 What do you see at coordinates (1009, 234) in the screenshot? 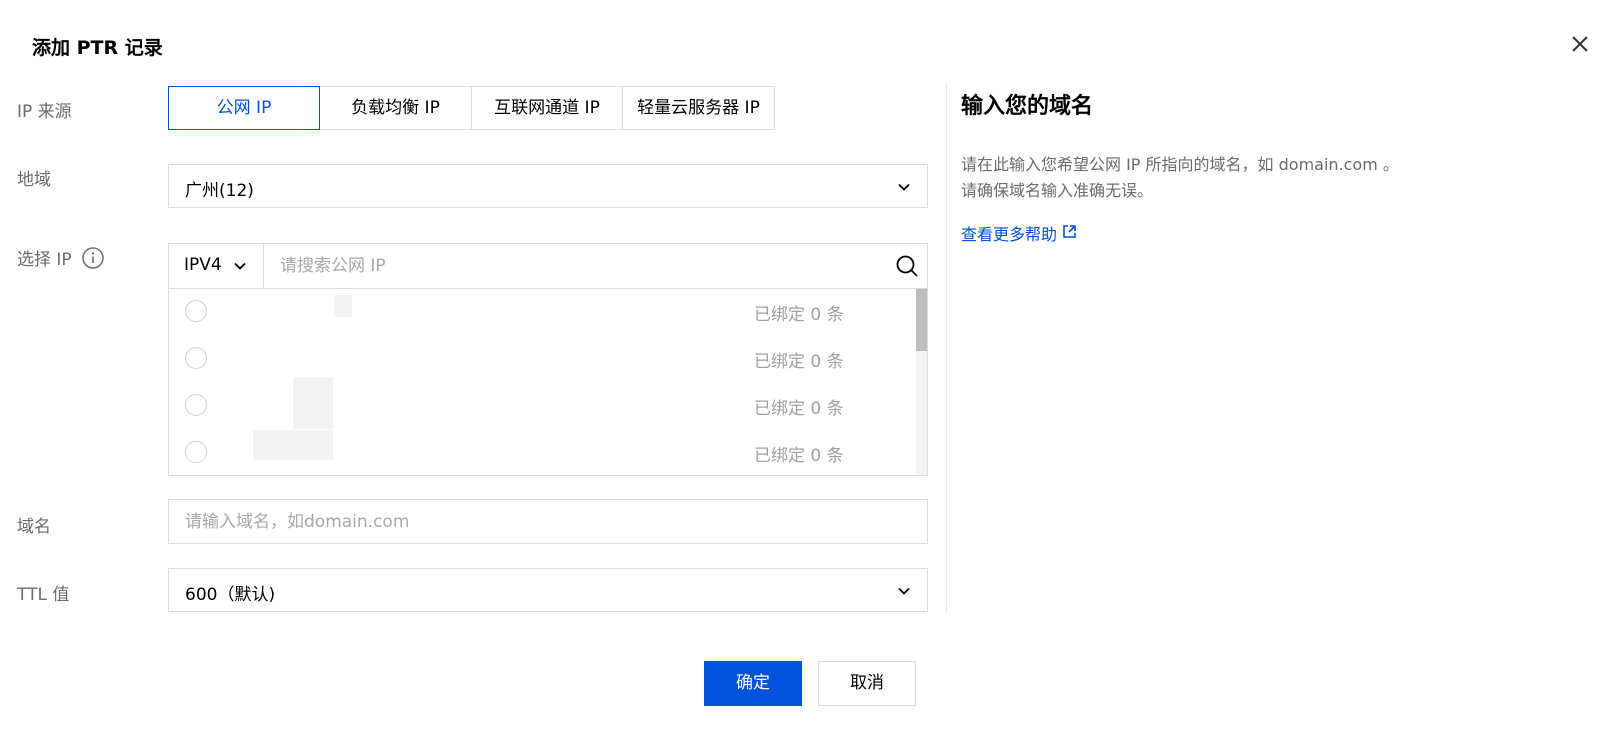
I see `more-help-link-label: 查看更多帮助` at bounding box center [1009, 234].